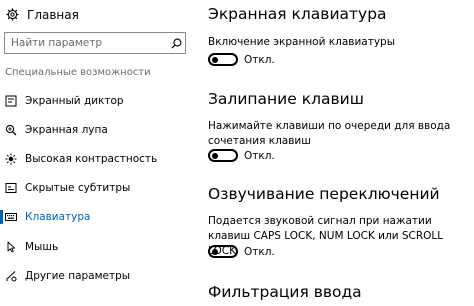 The image size is (474, 306). What do you see at coordinates (286, 99) in the screenshot?
I see `section-title-sticky-keys: Залипание клавиш` at bounding box center [286, 99].